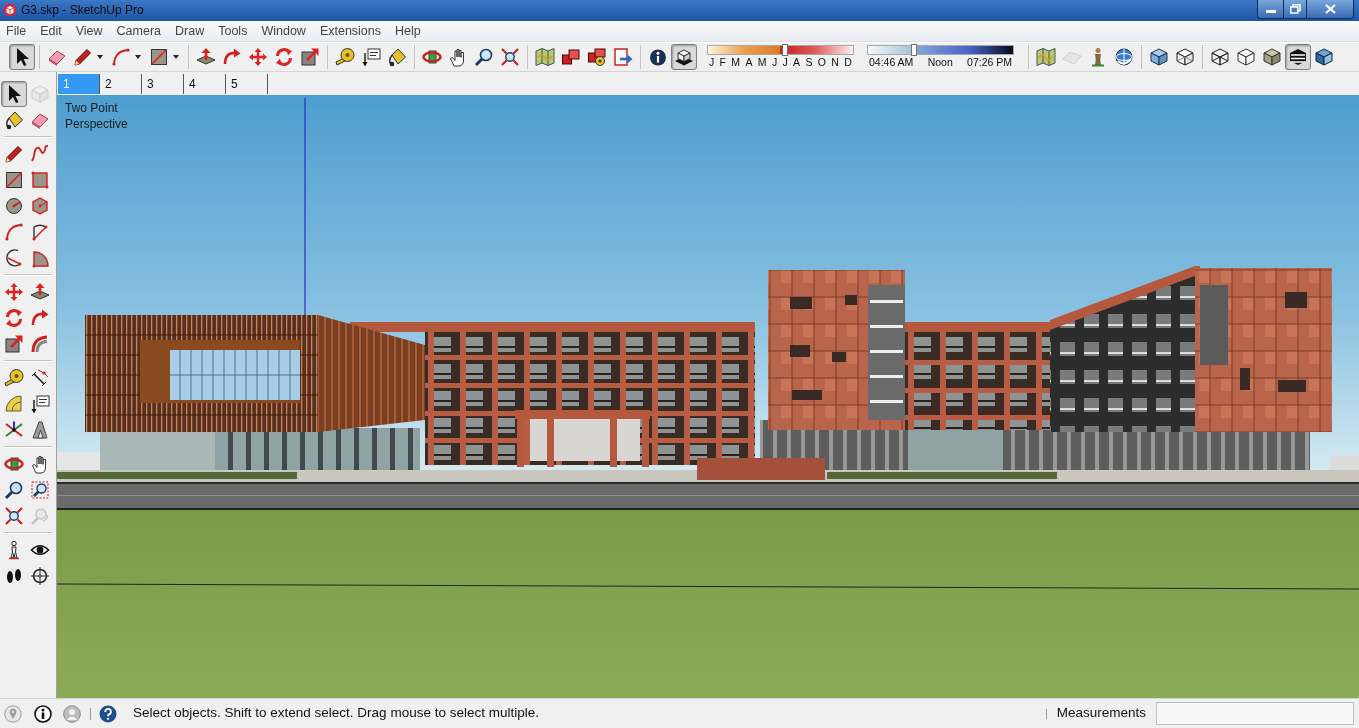  What do you see at coordinates (108, 713) in the screenshot?
I see `help-icon` at bounding box center [108, 713].